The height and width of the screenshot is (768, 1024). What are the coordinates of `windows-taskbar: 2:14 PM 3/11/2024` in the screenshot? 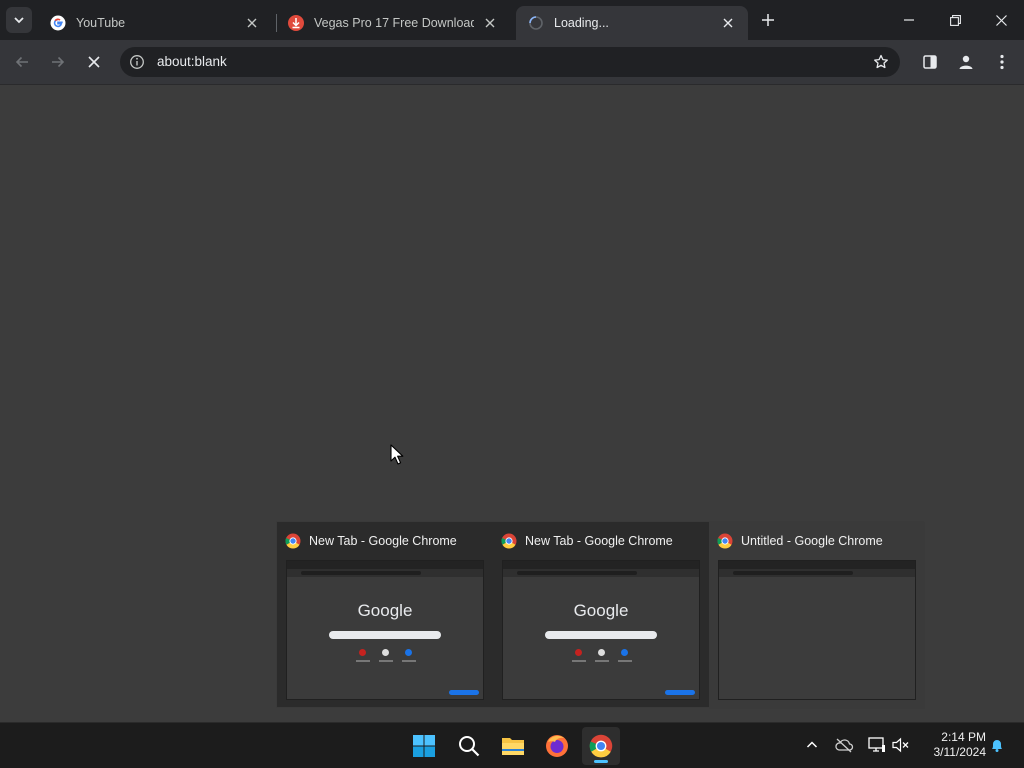 It's located at (512, 745).